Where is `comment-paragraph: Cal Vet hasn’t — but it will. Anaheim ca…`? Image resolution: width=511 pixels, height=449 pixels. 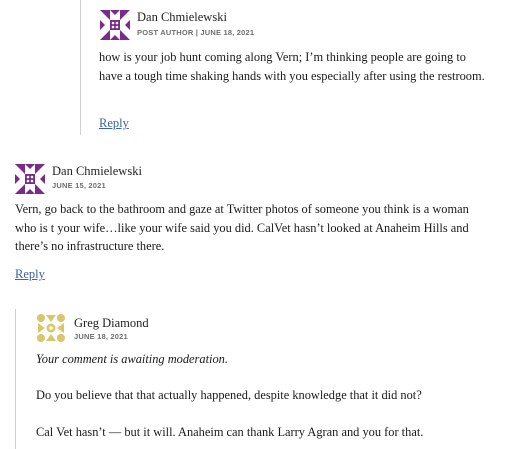
comment-paragraph: Cal Vet hasn’t — but it will. Anaheim ca… is located at coordinates (230, 432).